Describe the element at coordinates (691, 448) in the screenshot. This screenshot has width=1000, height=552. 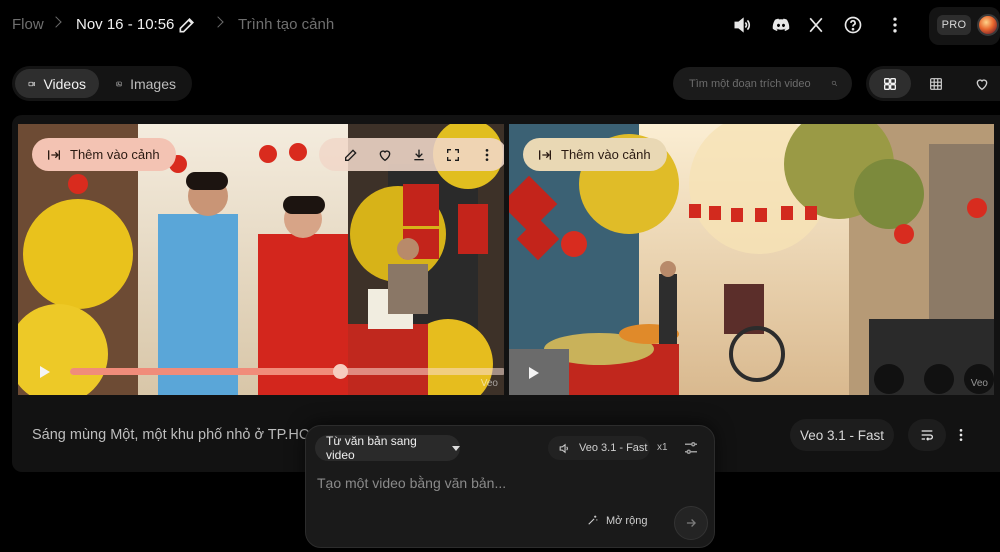
I see `settings-sliders-icon` at that location.